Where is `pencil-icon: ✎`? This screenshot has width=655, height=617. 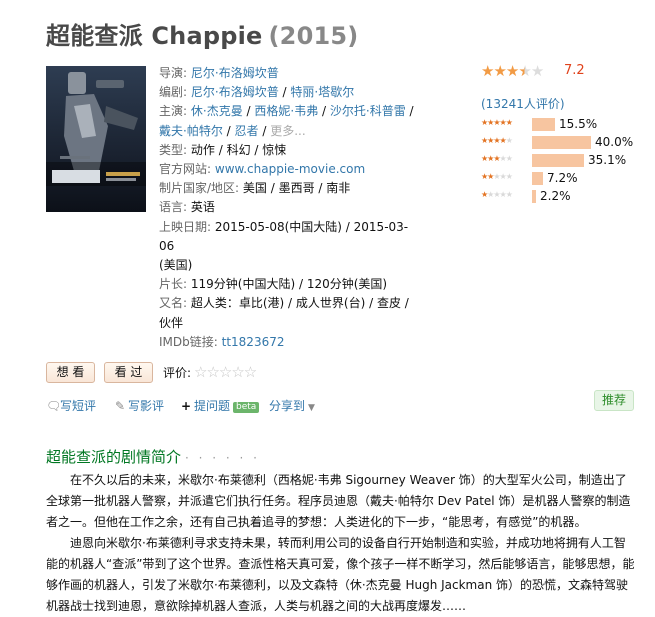
pencil-icon: ✎ is located at coordinates (120, 406).